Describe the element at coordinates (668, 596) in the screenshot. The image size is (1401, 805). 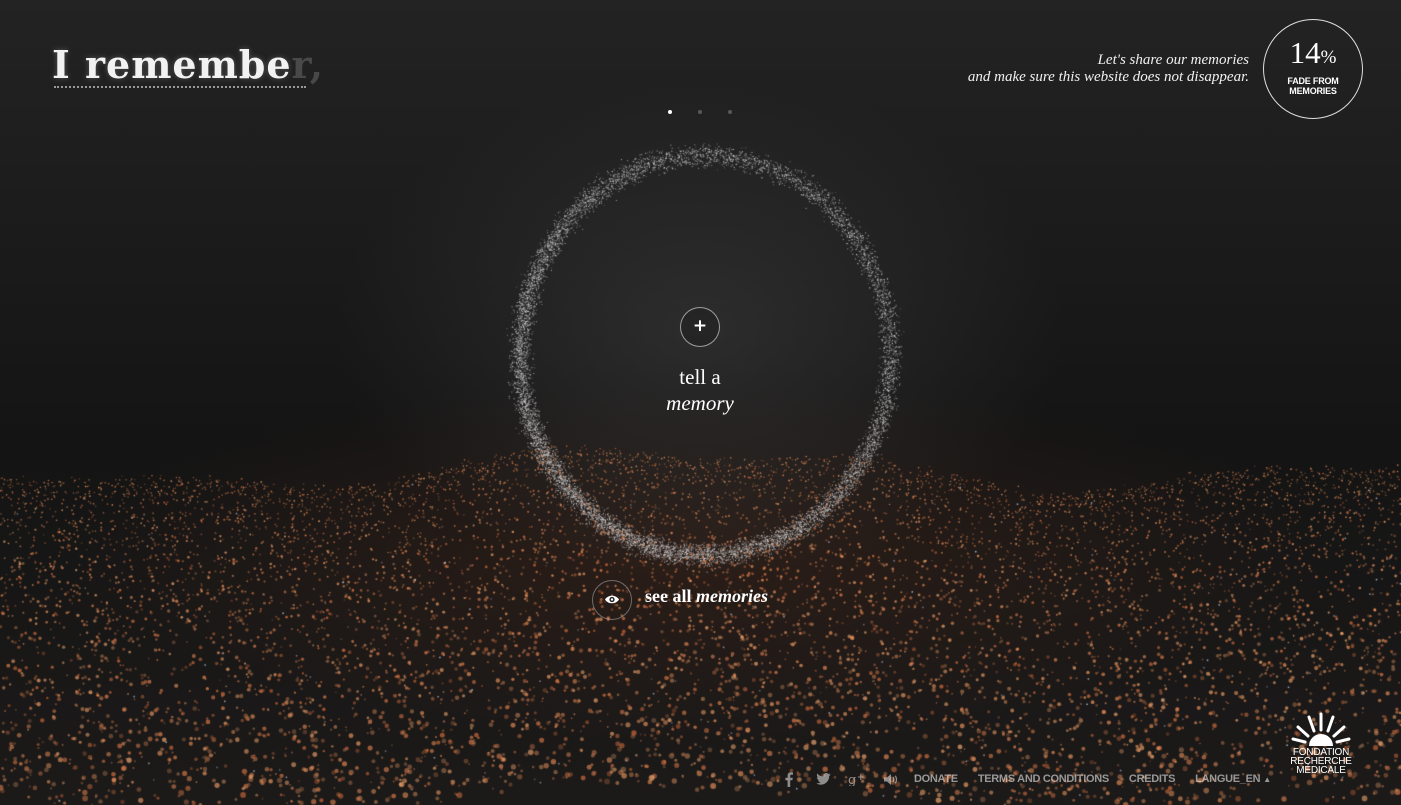
I see `see-all-text: see all` at that location.